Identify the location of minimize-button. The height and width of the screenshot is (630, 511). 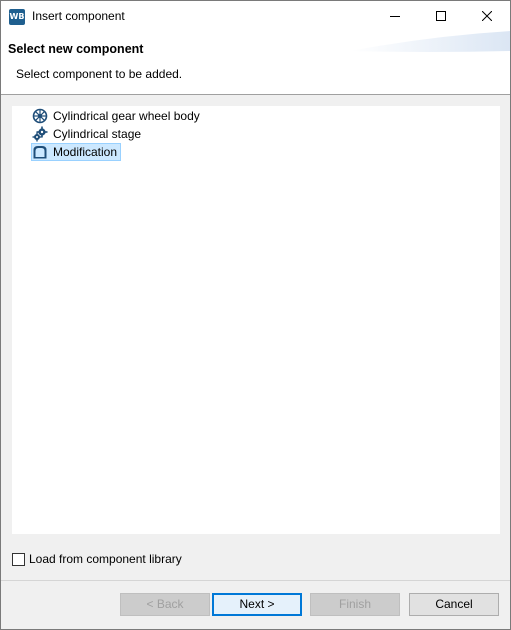
(395, 16).